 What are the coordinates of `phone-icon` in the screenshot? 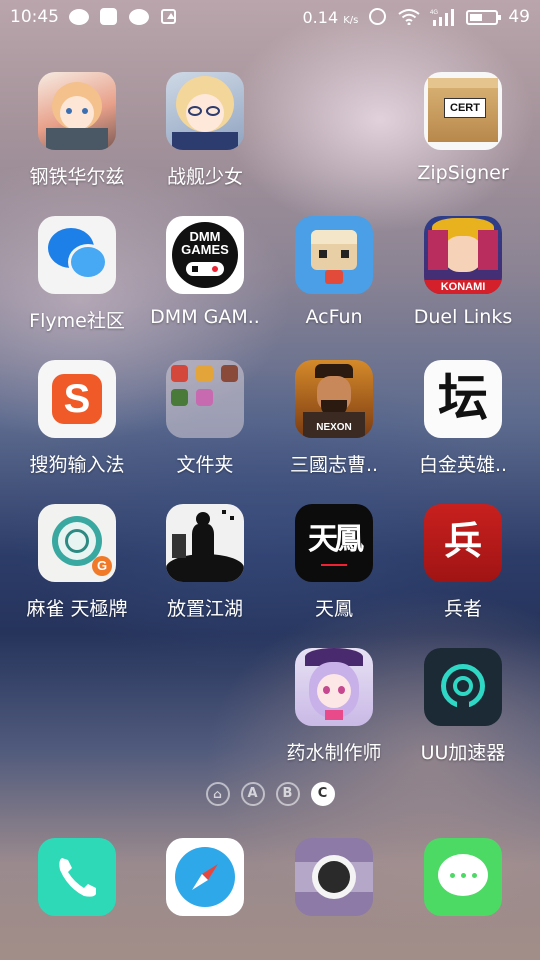 It's located at (77, 877).